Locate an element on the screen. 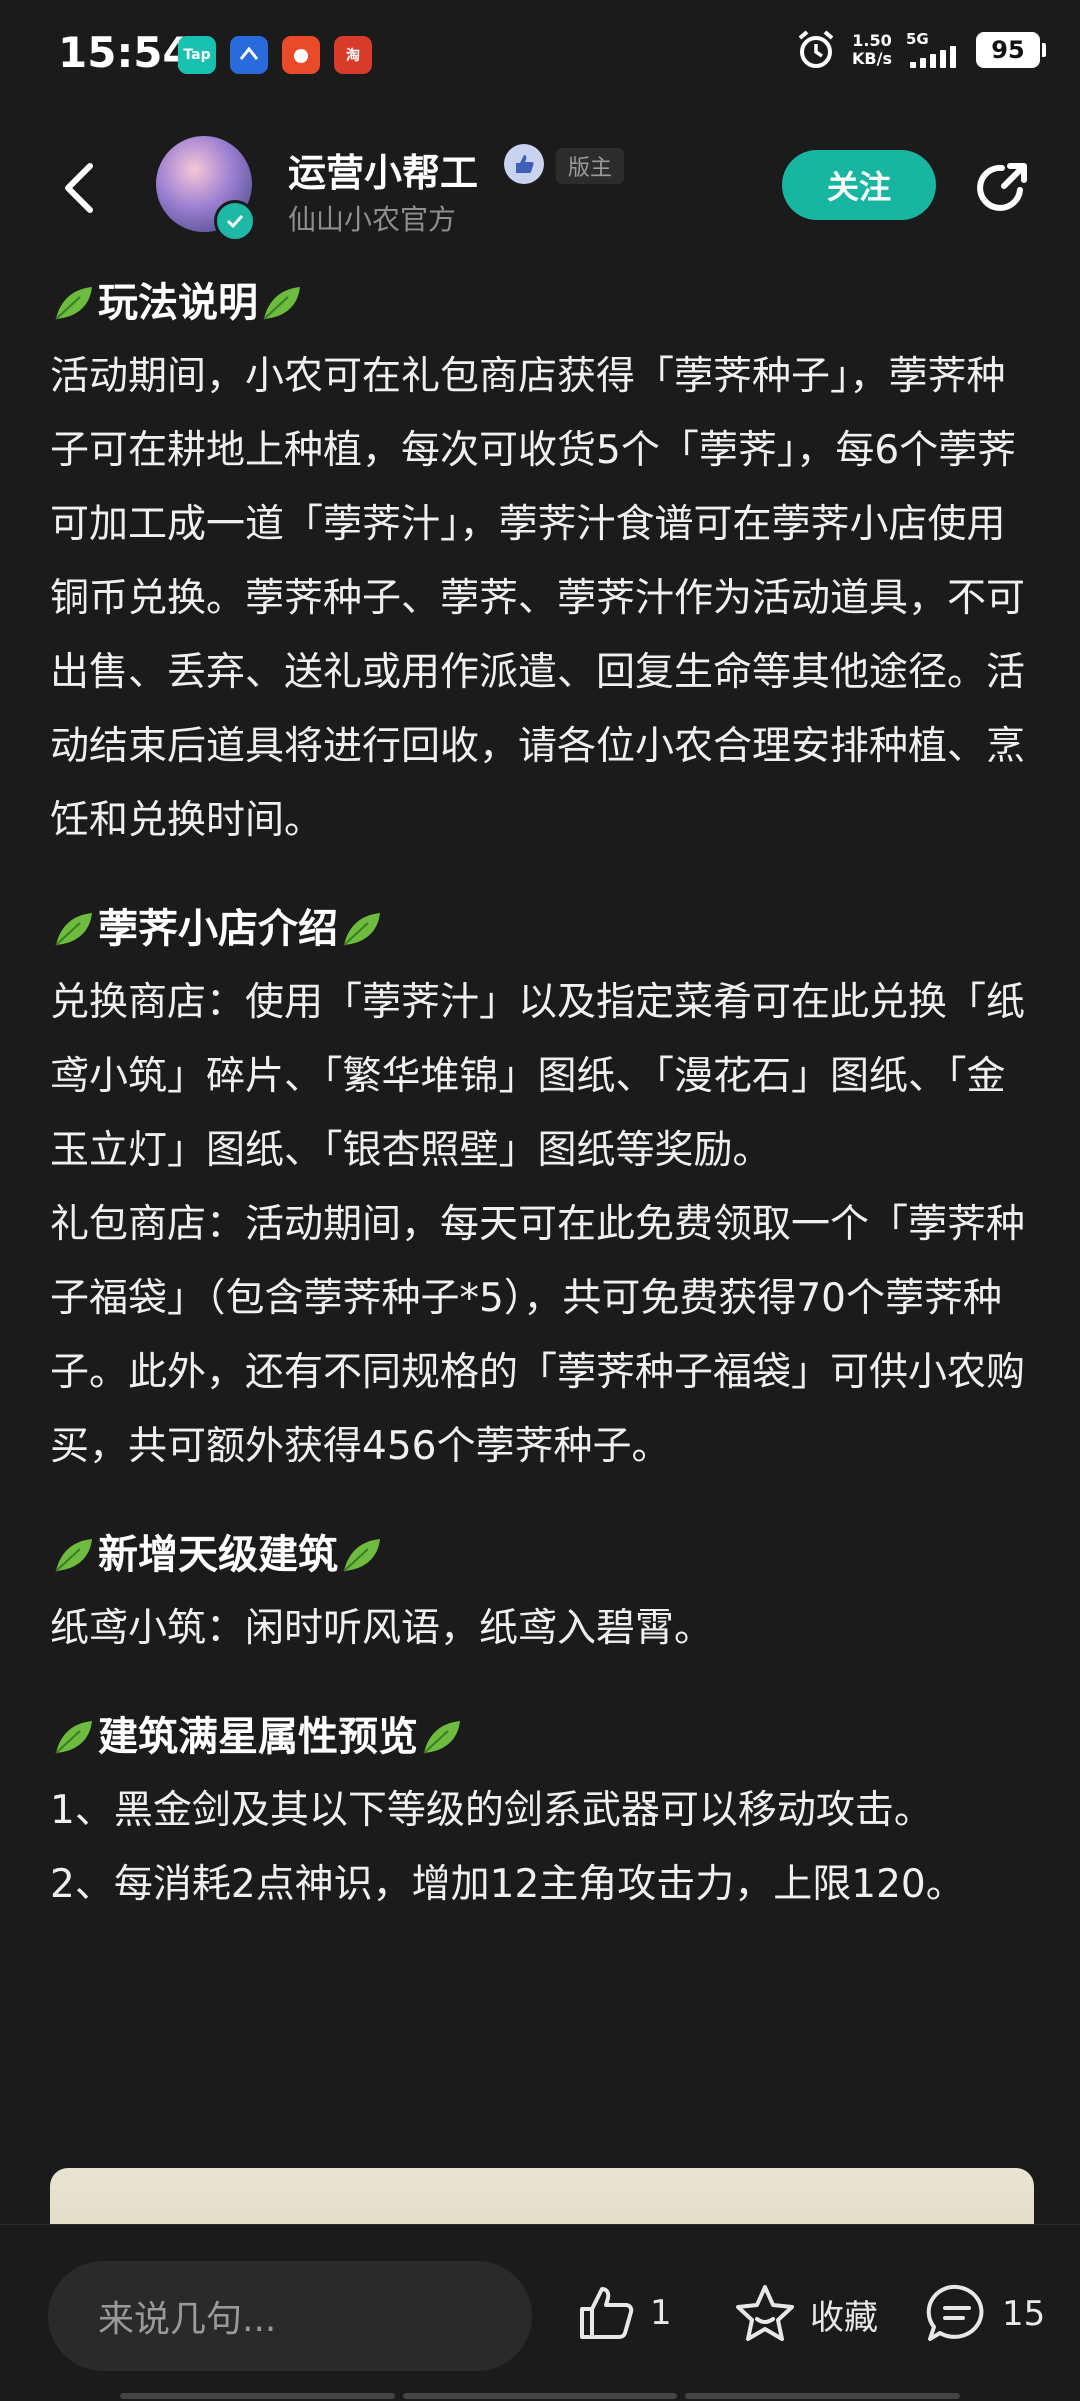 The width and height of the screenshot is (1080, 2401). thumbs-up-icon is located at coordinates (607, 2313).